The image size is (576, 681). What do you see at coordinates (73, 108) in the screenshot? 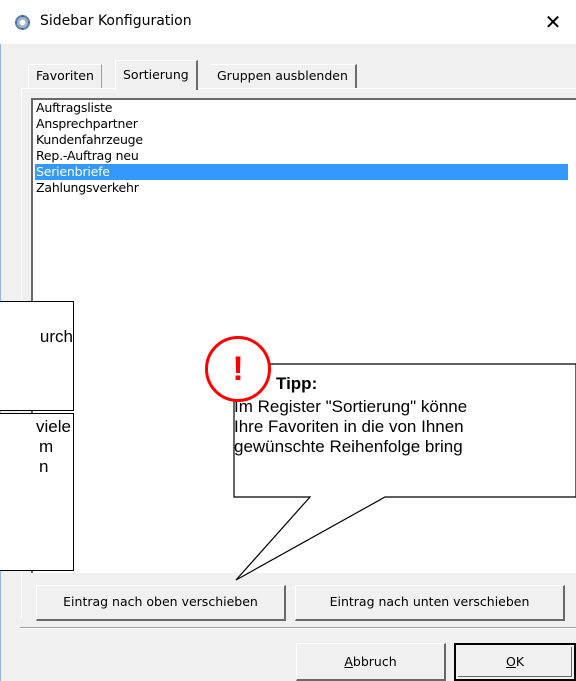
I see `list-item: Auftragsliste` at bounding box center [73, 108].